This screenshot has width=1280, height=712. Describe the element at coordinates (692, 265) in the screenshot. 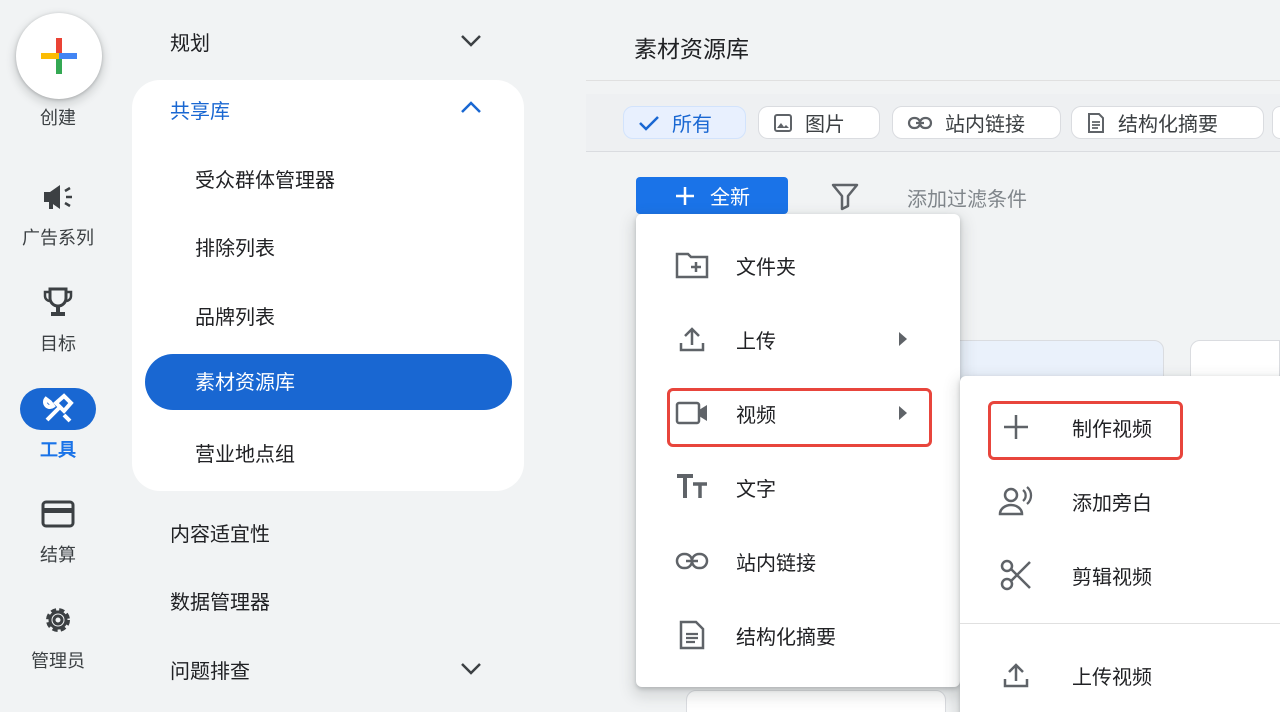

I see `new-folder-icon` at that location.